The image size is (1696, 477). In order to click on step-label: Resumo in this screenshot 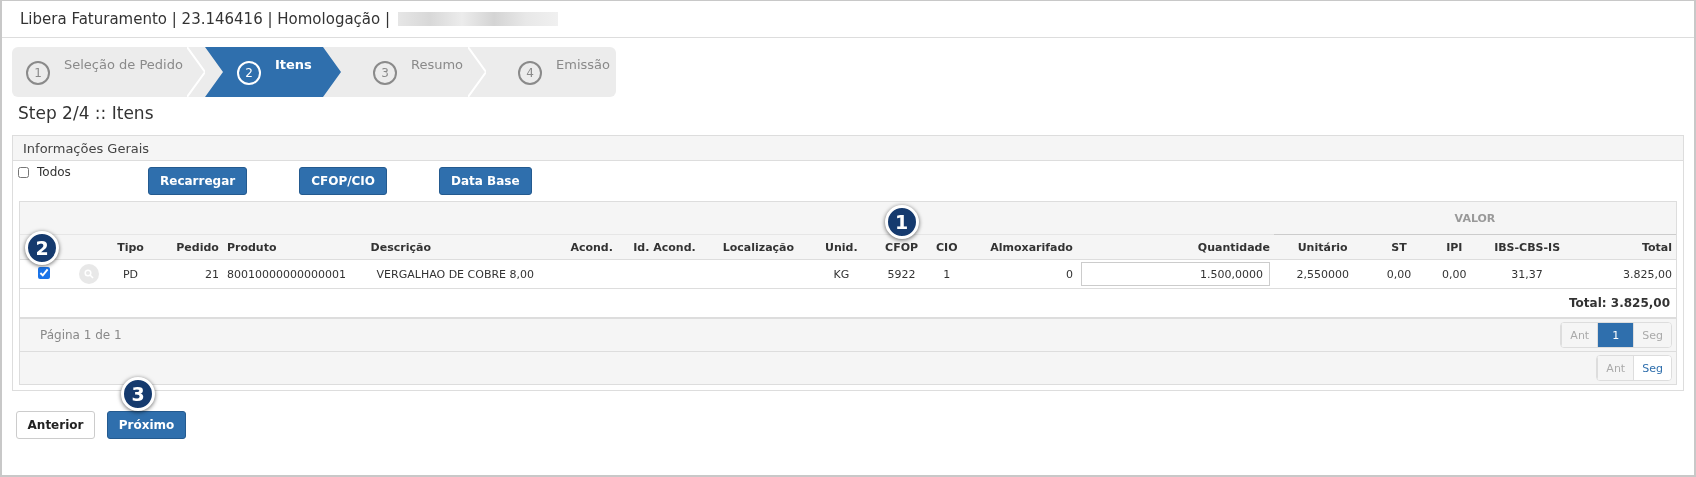, I will do `click(437, 64)`.